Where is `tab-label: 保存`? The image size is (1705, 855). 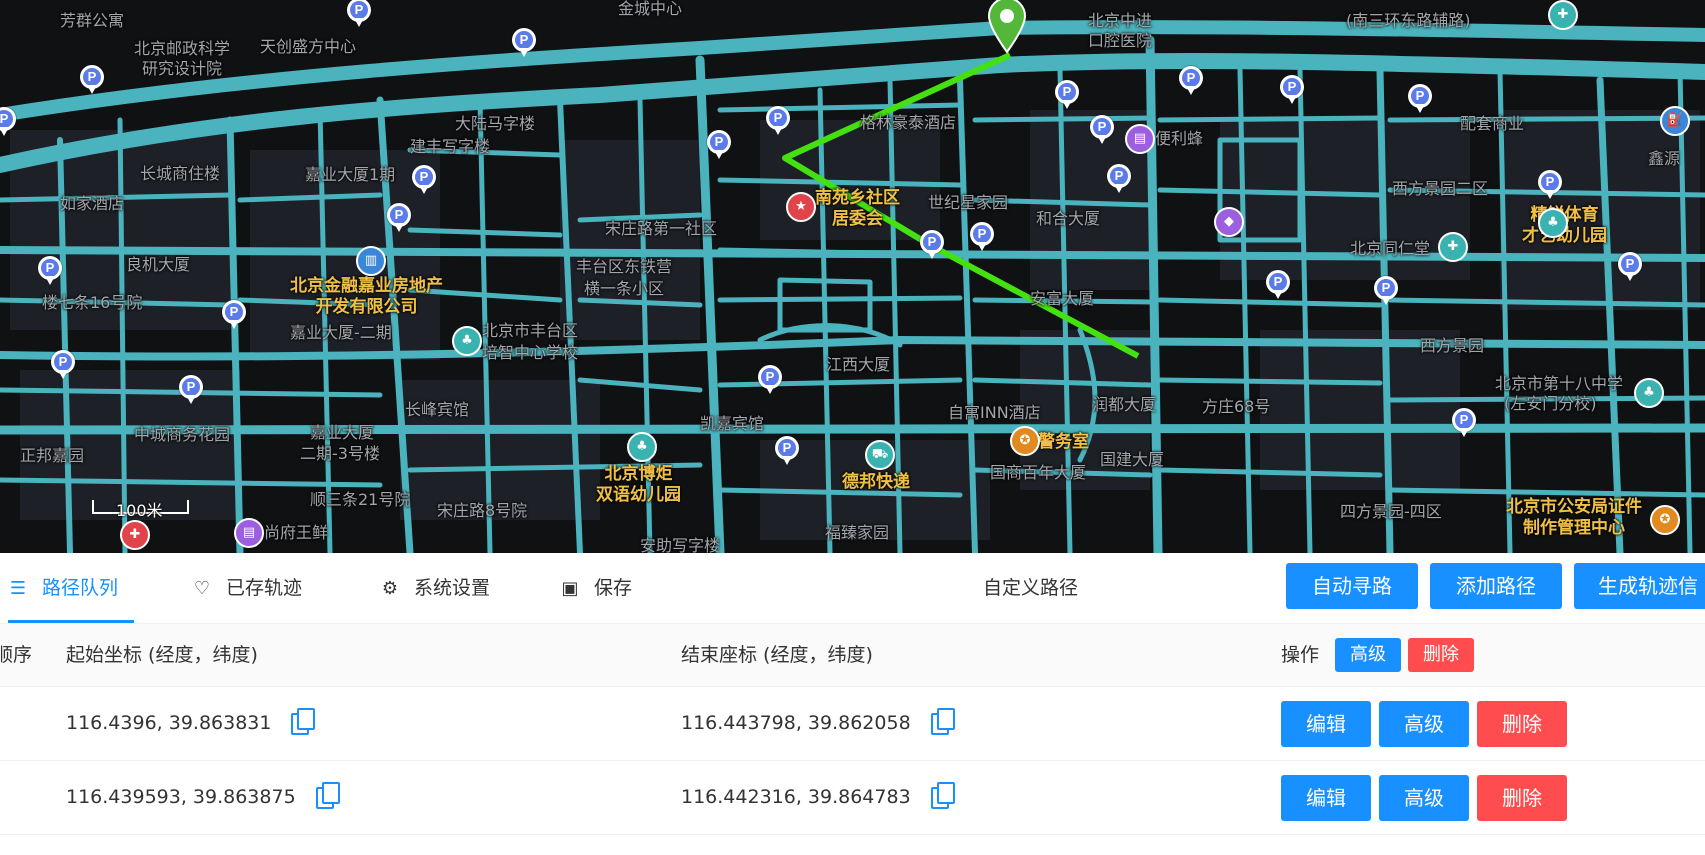
tab-label: 保存 is located at coordinates (613, 588).